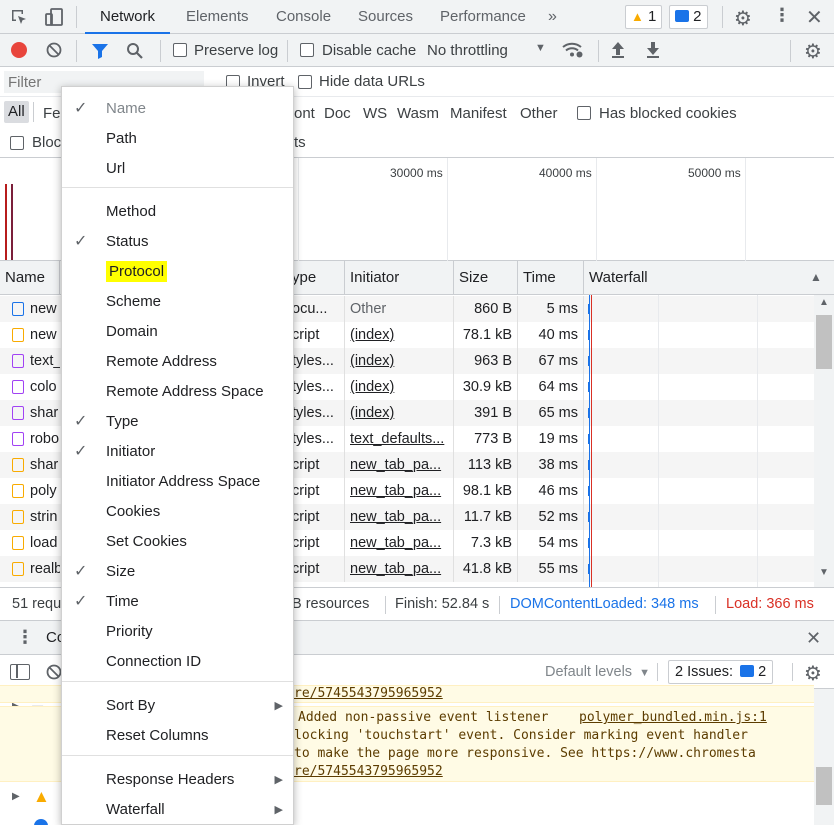  I want to click on console-settings-gear-icon: ⚙, so click(813, 673).